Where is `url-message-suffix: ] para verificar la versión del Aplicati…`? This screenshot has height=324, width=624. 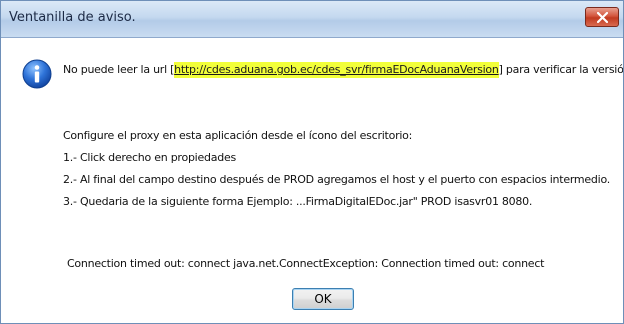
url-message-suffix: ] para verificar la versión del Aplicati… is located at coordinates (561, 69).